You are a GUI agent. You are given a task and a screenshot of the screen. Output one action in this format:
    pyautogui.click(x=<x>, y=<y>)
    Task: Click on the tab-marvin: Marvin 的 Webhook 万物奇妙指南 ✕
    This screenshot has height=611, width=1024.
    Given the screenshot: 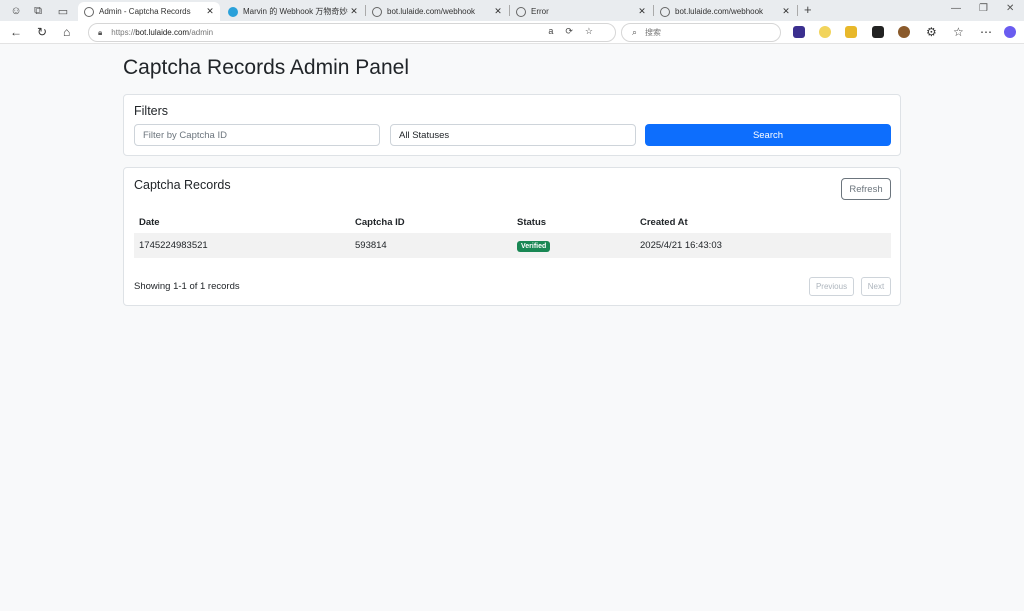 What is the action you would take?
    pyautogui.click(x=293, y=11)
    